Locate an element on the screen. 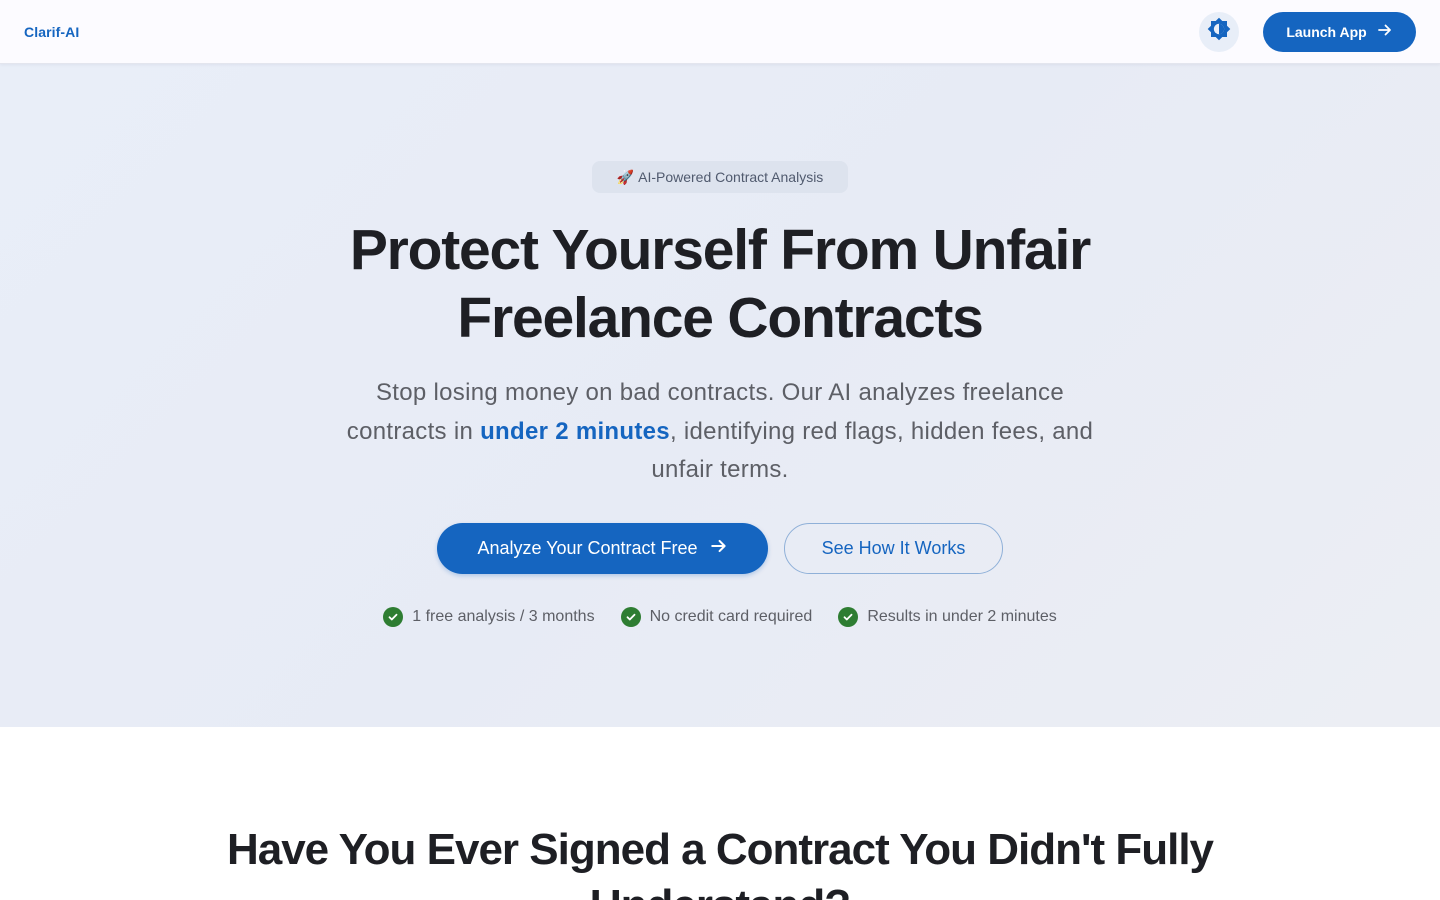 The image size is (1440, 900). feature-text: No credit card required is located at coordinates (731, 616).